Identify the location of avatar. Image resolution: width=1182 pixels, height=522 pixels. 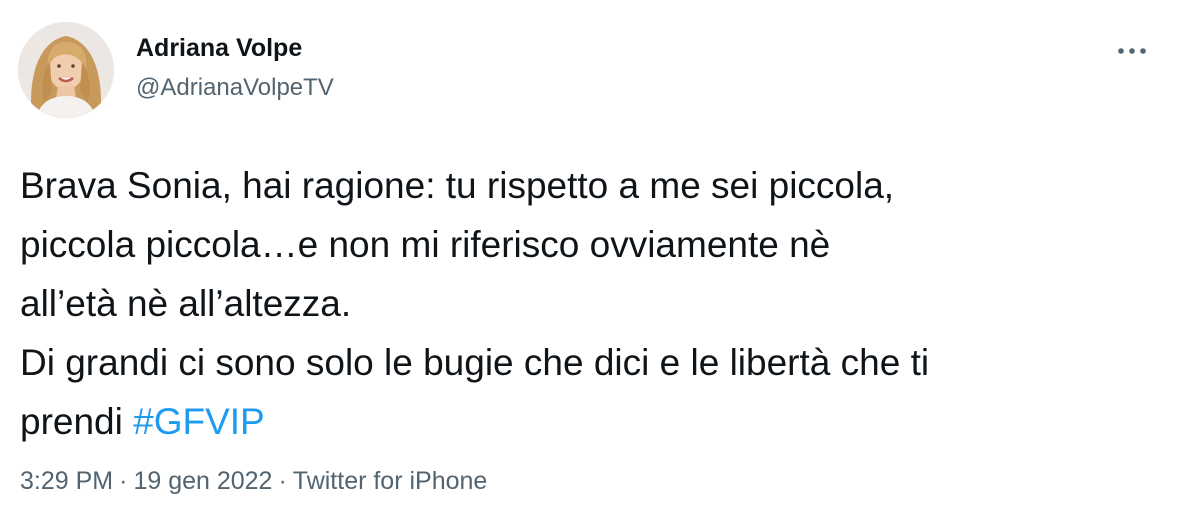
(66, 70).